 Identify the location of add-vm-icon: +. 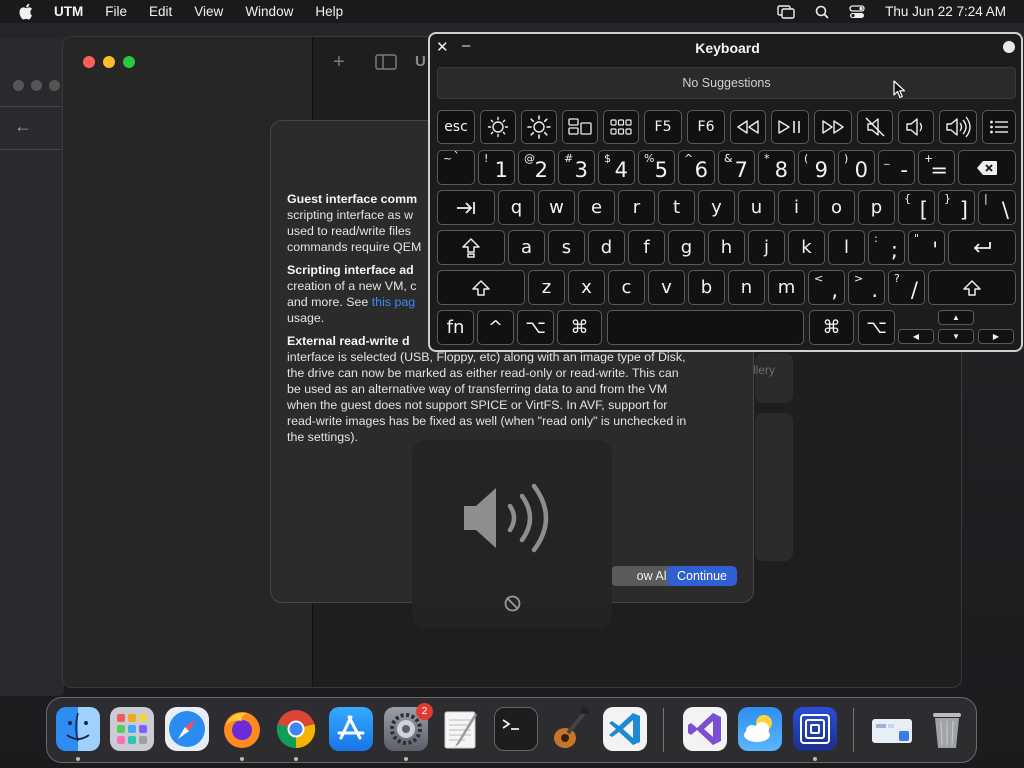
(339, 62).